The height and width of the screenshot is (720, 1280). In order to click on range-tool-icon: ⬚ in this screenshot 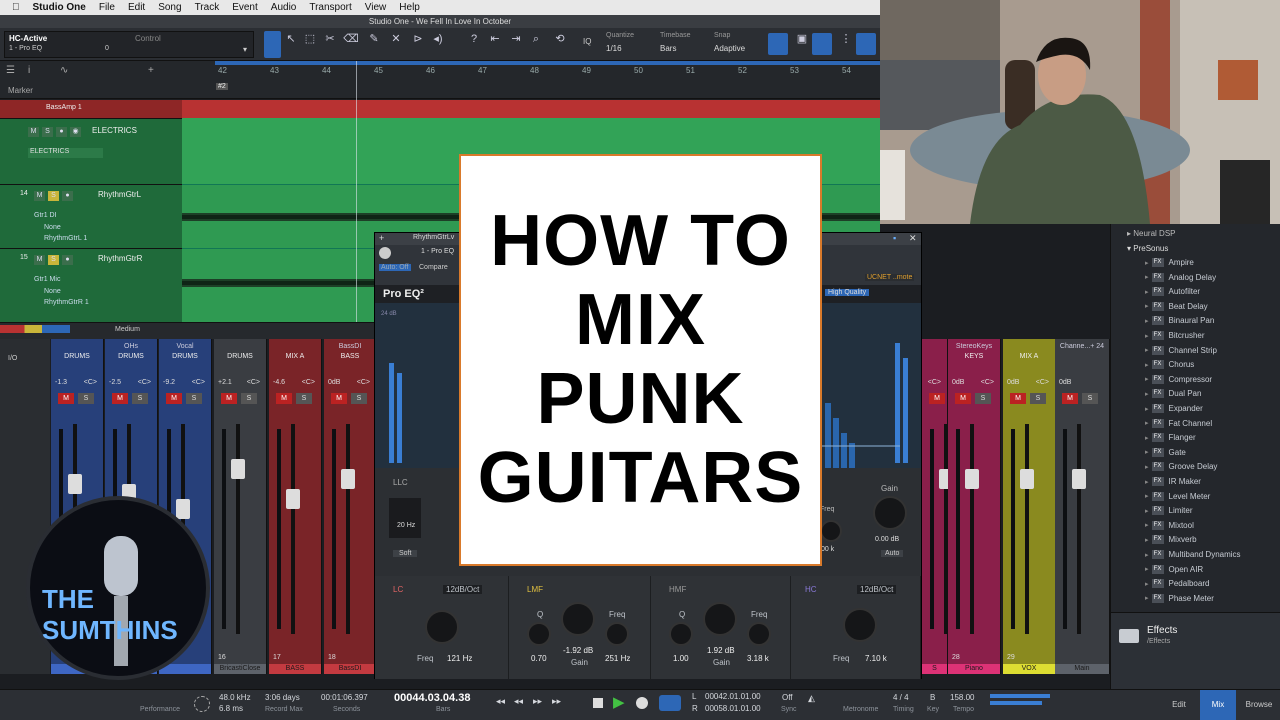, I will do `click(310, 39)`.